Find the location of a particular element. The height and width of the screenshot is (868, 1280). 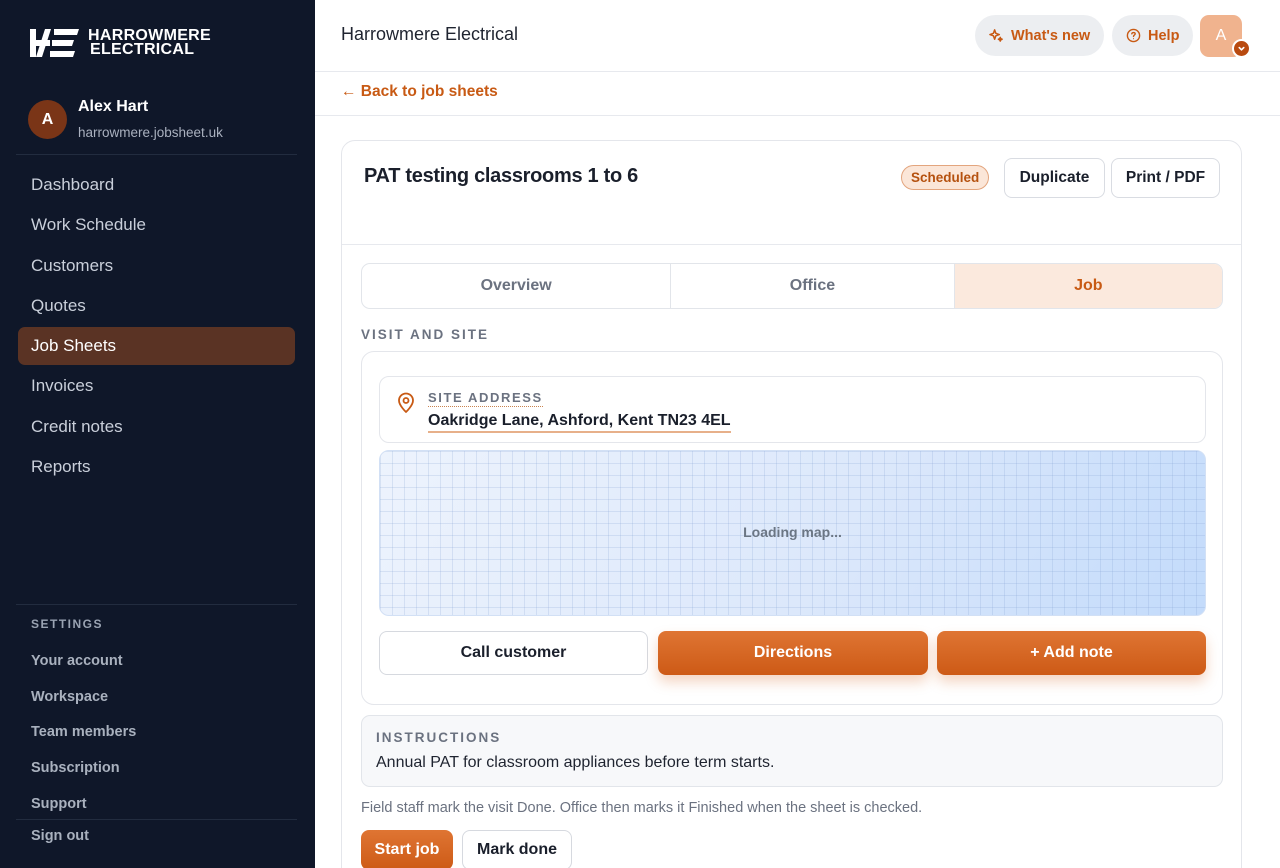

mark-done-button: Mark done is located at coordinates (517, 849).